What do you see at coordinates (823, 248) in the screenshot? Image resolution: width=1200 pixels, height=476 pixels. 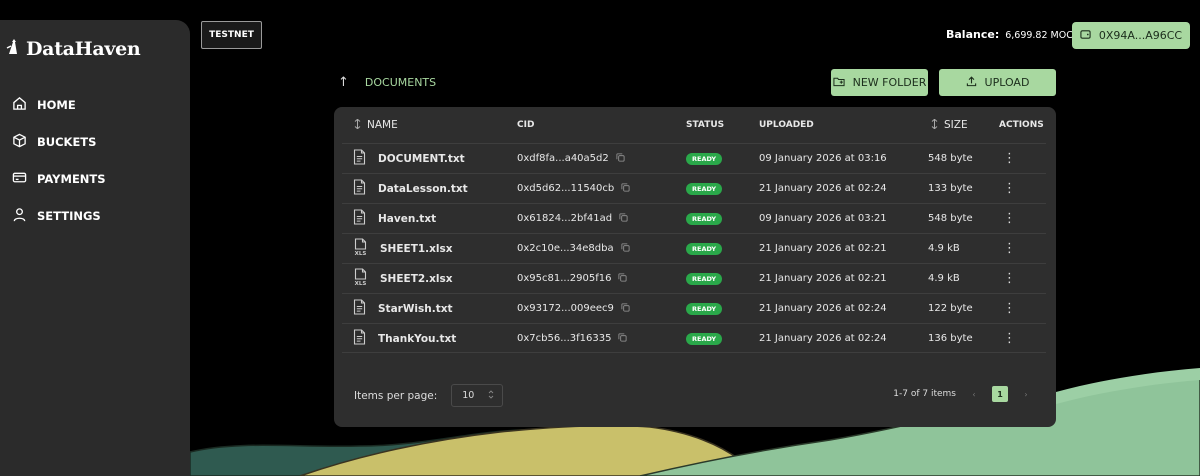 I see `uploaded-date: 21 January 2026 at 02:21` at bounding box center [823, 248].